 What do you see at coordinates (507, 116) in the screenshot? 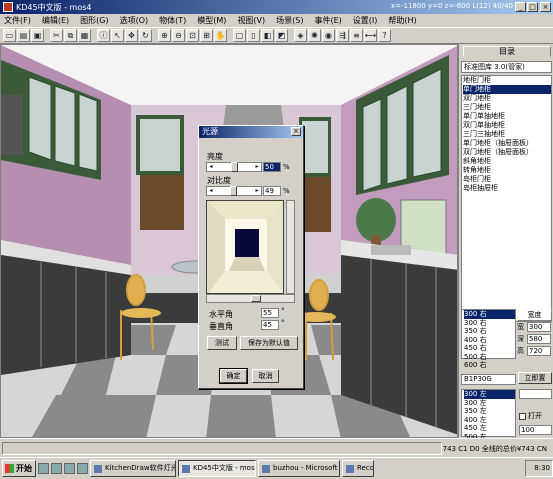
I see `catalog-list-item: 单门单抽地柜` at bounding box center [507, 116].